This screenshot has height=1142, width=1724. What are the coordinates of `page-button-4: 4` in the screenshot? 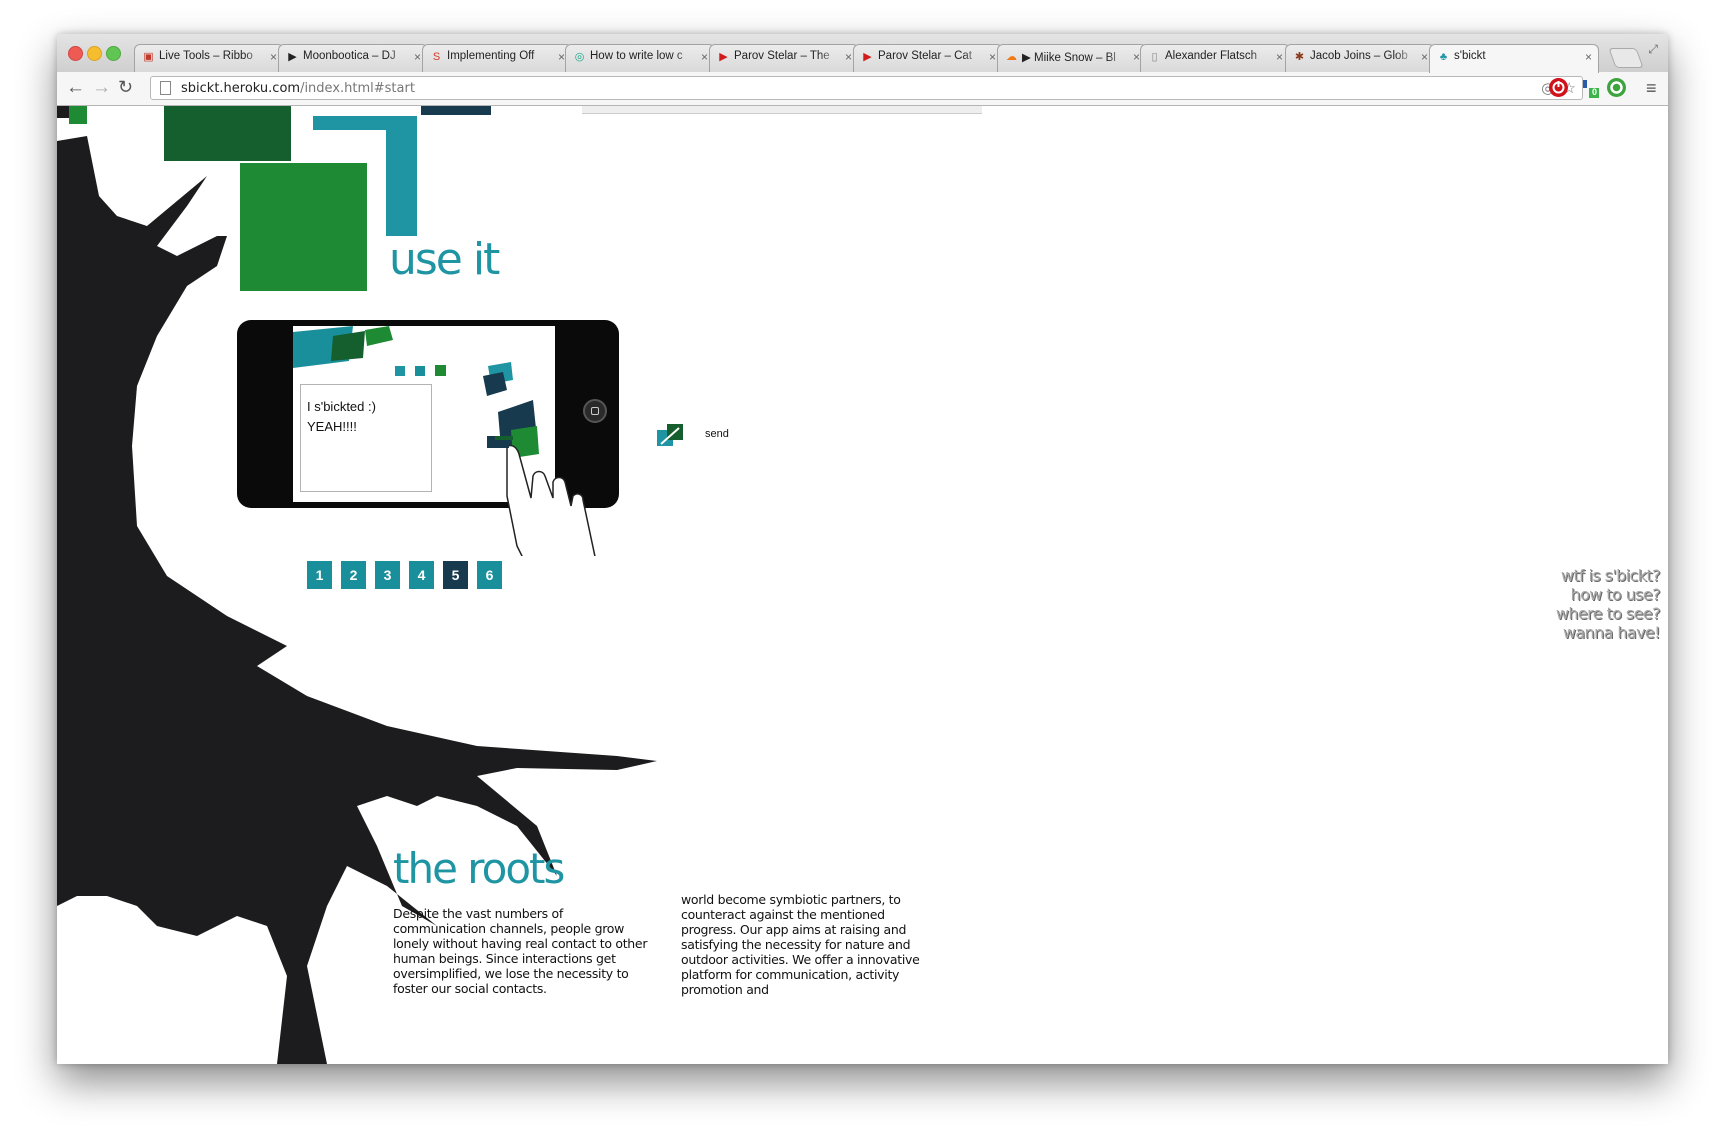 It's located at (421, 575).